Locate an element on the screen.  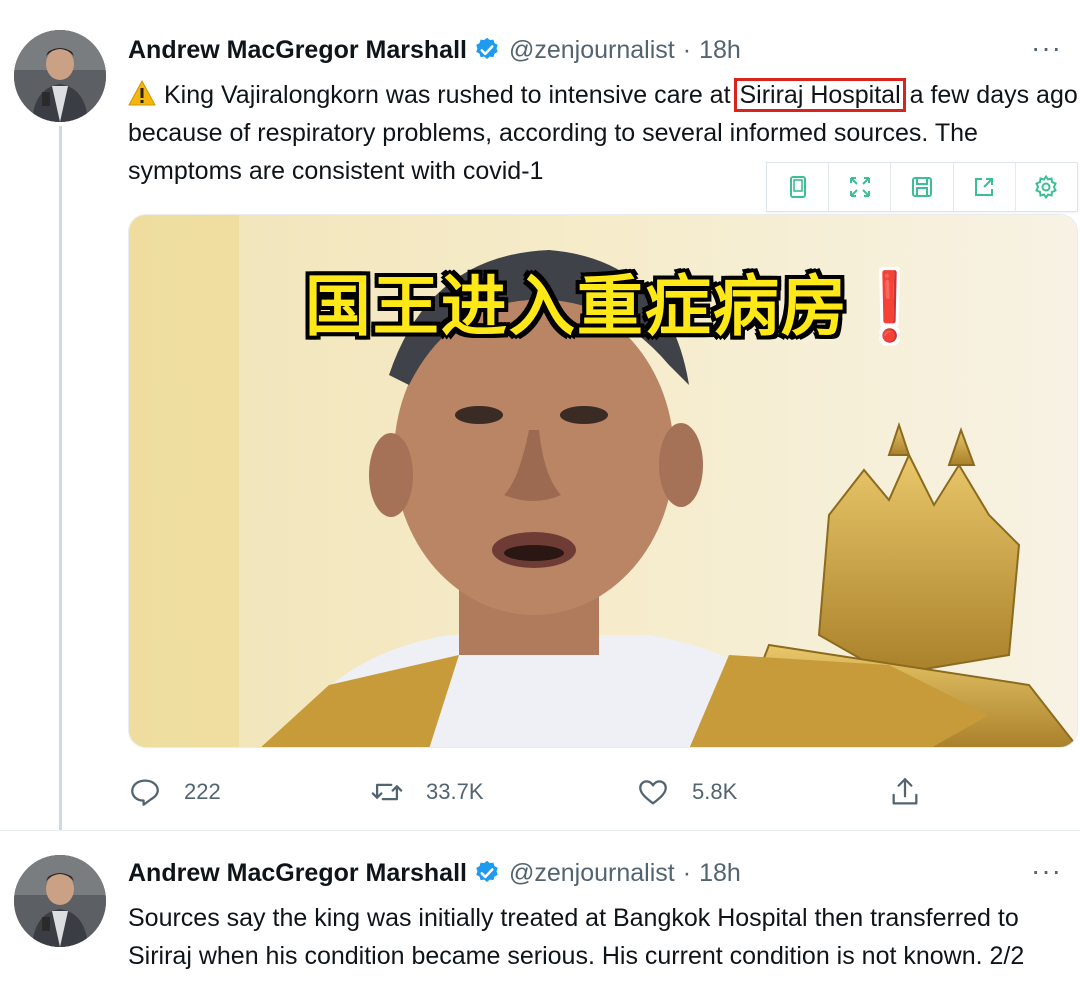
reply-button: 222 is located at coordinates (174, 792).